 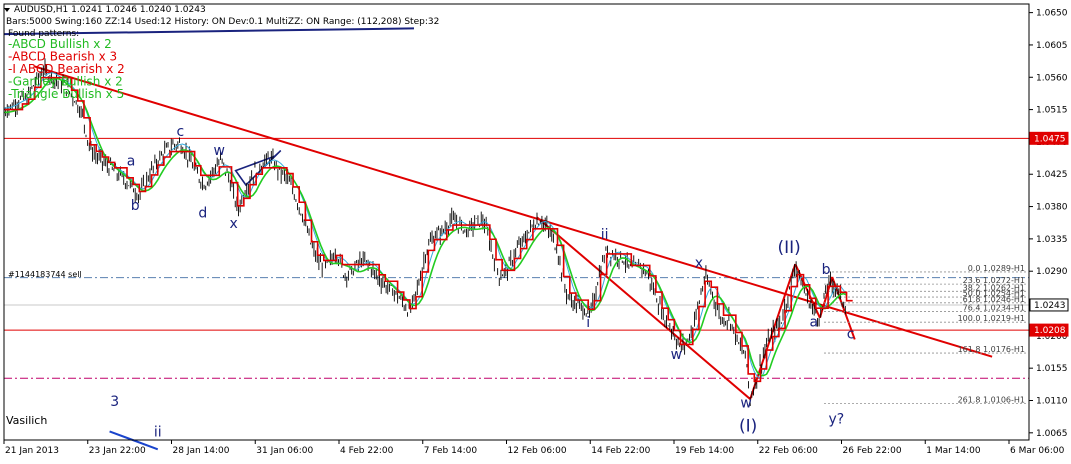 What do you see at coordinates (367, 451) in the screenshot?
I see `x-tick-label: 4 Feb 22:00` at bounding box center [367, 451].